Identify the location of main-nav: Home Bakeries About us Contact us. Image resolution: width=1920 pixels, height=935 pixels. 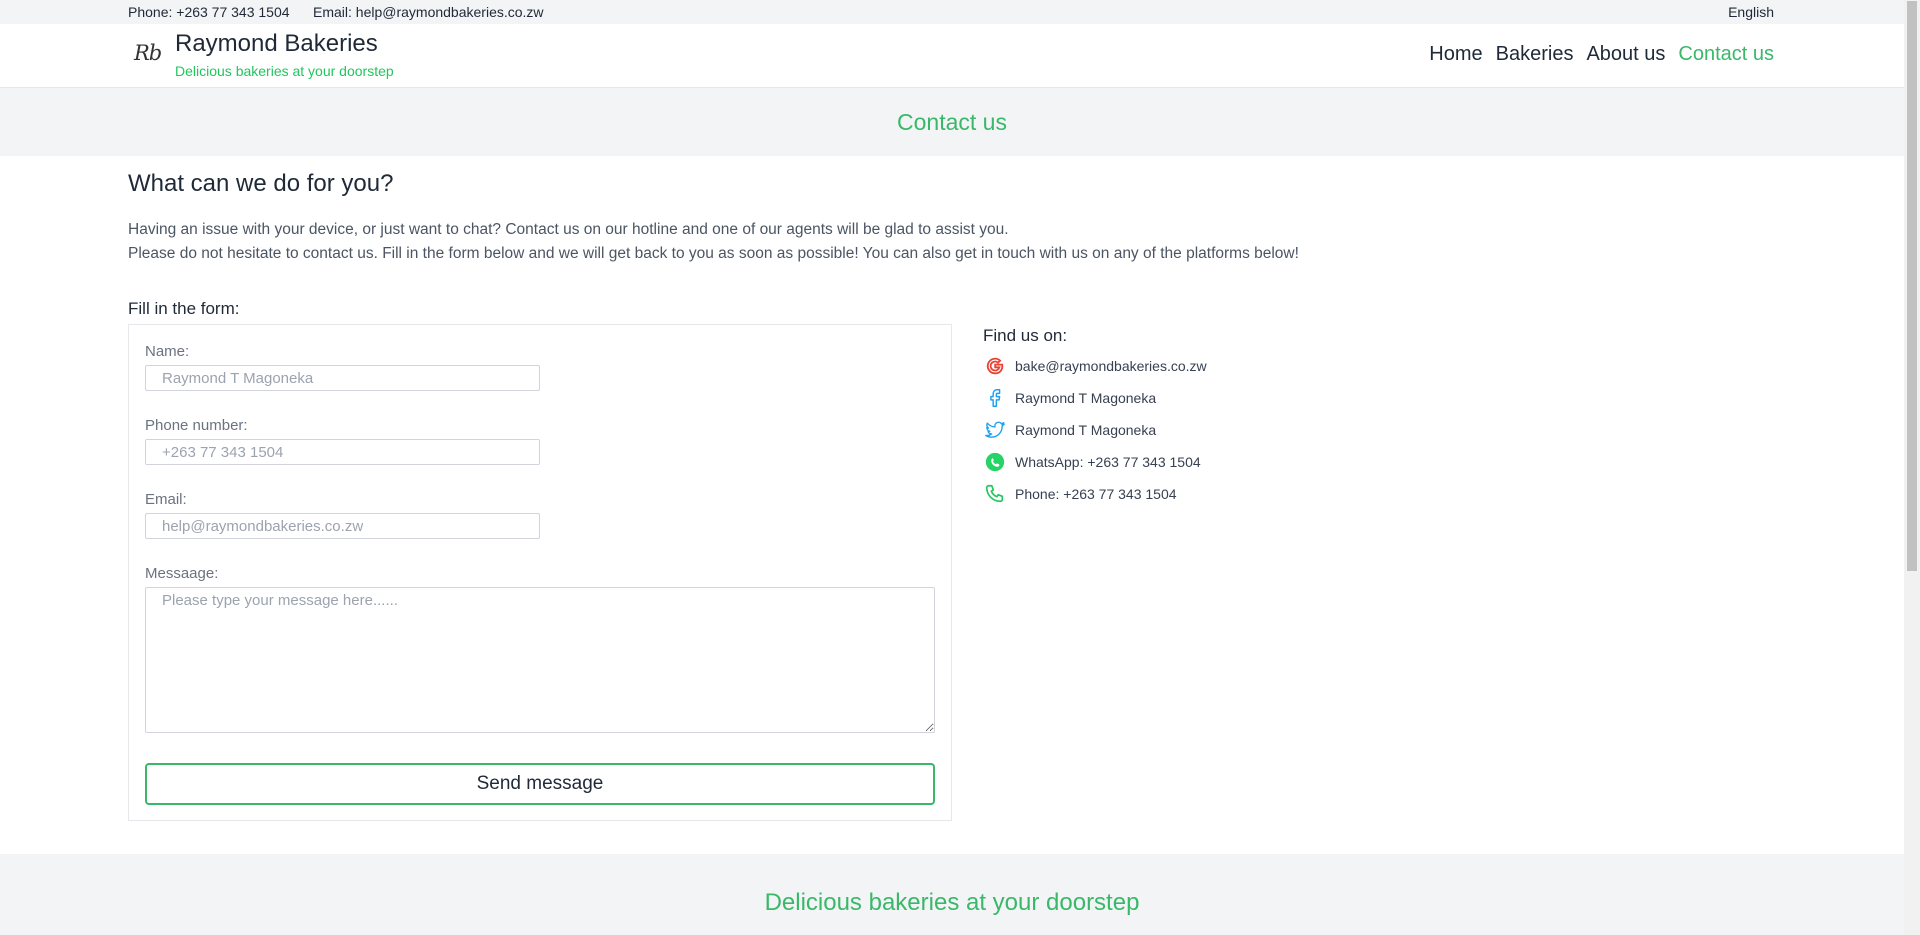
(1601, 54).